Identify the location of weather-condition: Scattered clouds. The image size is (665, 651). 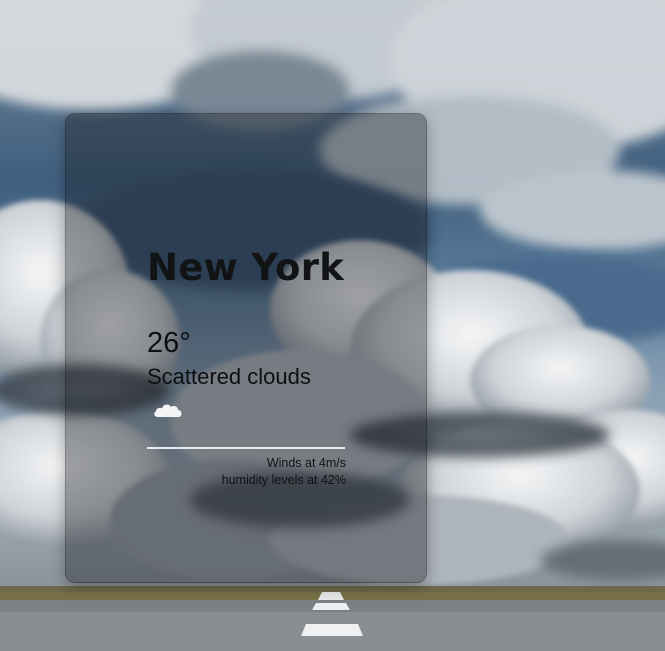
(229, 376).